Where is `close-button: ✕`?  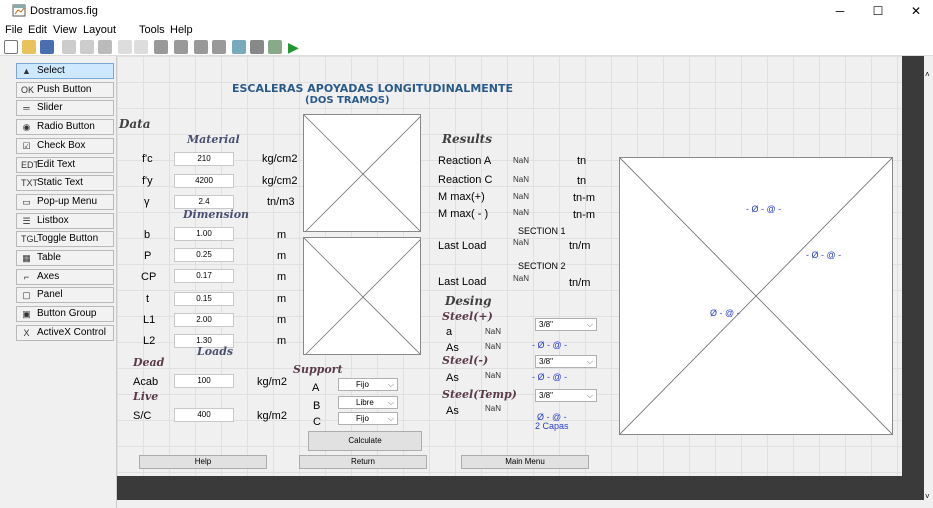 close-button: ✕ is located at coordinates (915, 11).